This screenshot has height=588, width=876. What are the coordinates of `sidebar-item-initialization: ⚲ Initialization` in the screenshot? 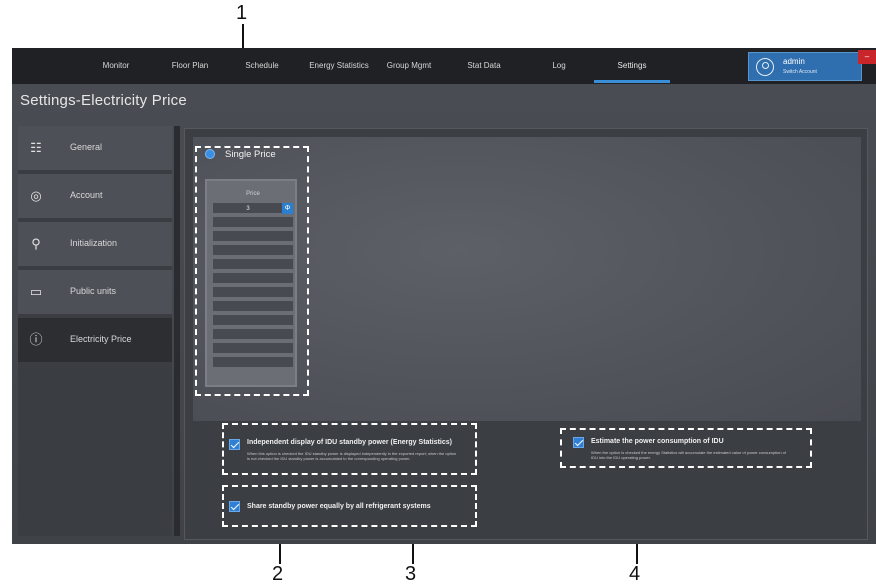 It's located at (95, 245).